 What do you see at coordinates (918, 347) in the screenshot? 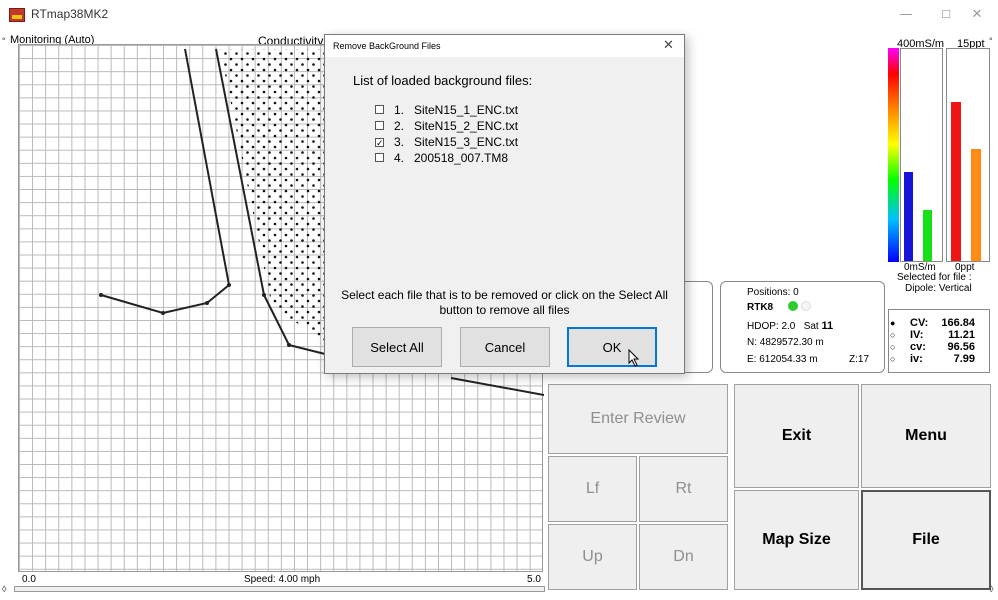
I see `readout-label: cv:` at bounding box center [918, 347].